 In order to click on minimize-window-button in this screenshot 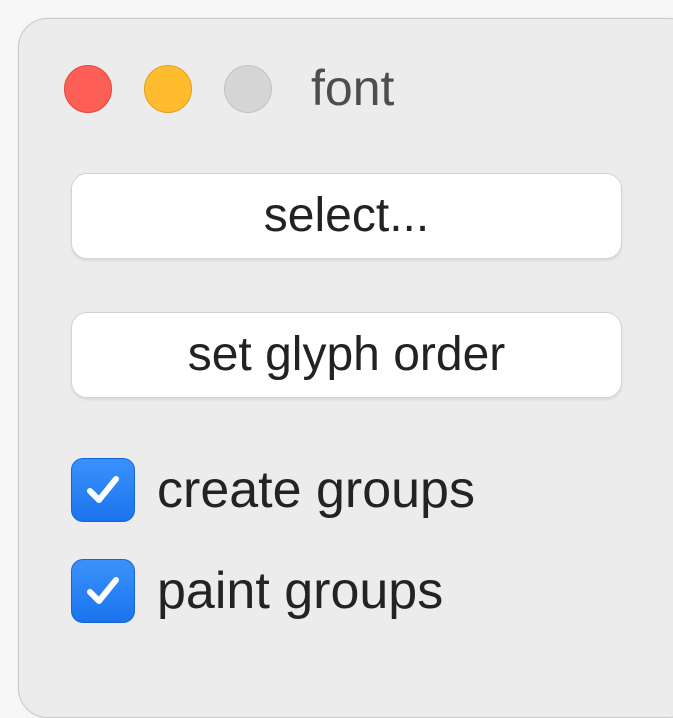, I will do `click(168, 89)`.